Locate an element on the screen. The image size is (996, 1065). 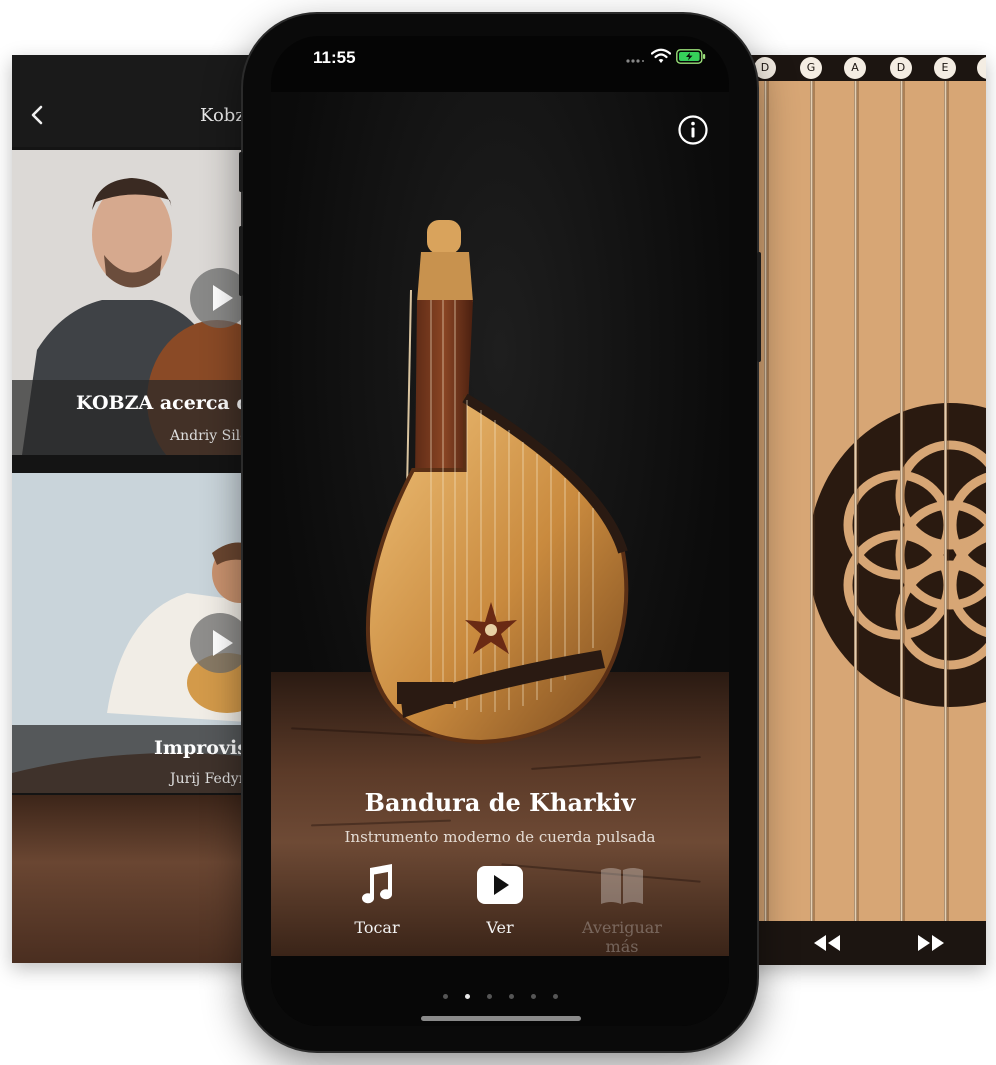
video-author: Andriy Sile is located at coordinates (209, 436).